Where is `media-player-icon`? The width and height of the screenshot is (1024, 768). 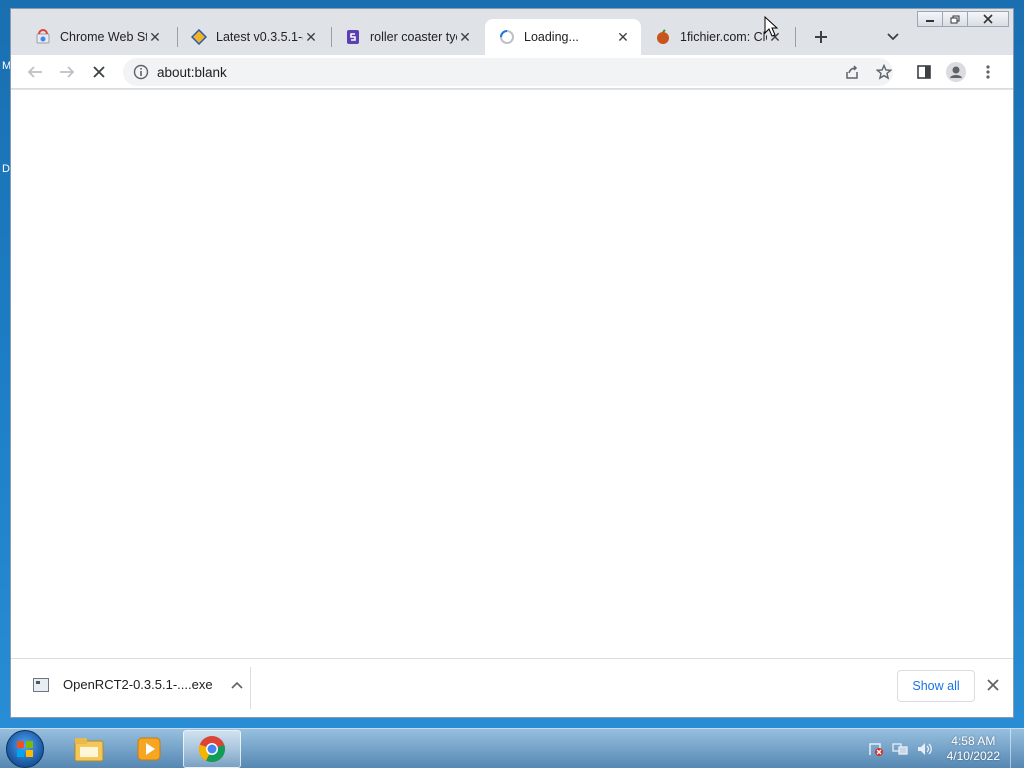
media-player-icon is located at coordinates (149, 749).